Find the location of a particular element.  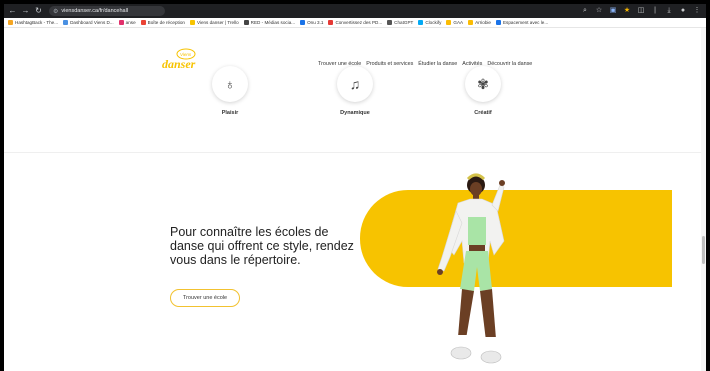

bookmark-label: Boîte de réception is located at coordinates (166, 22).